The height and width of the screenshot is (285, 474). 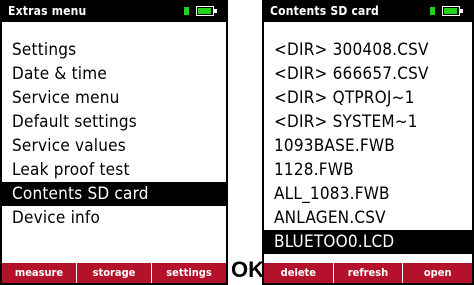 What do you see at coordinates (114, 122) in the screenshot?
I see `menu-item-default-settings: Default settings` at bounding box center [114, 122].